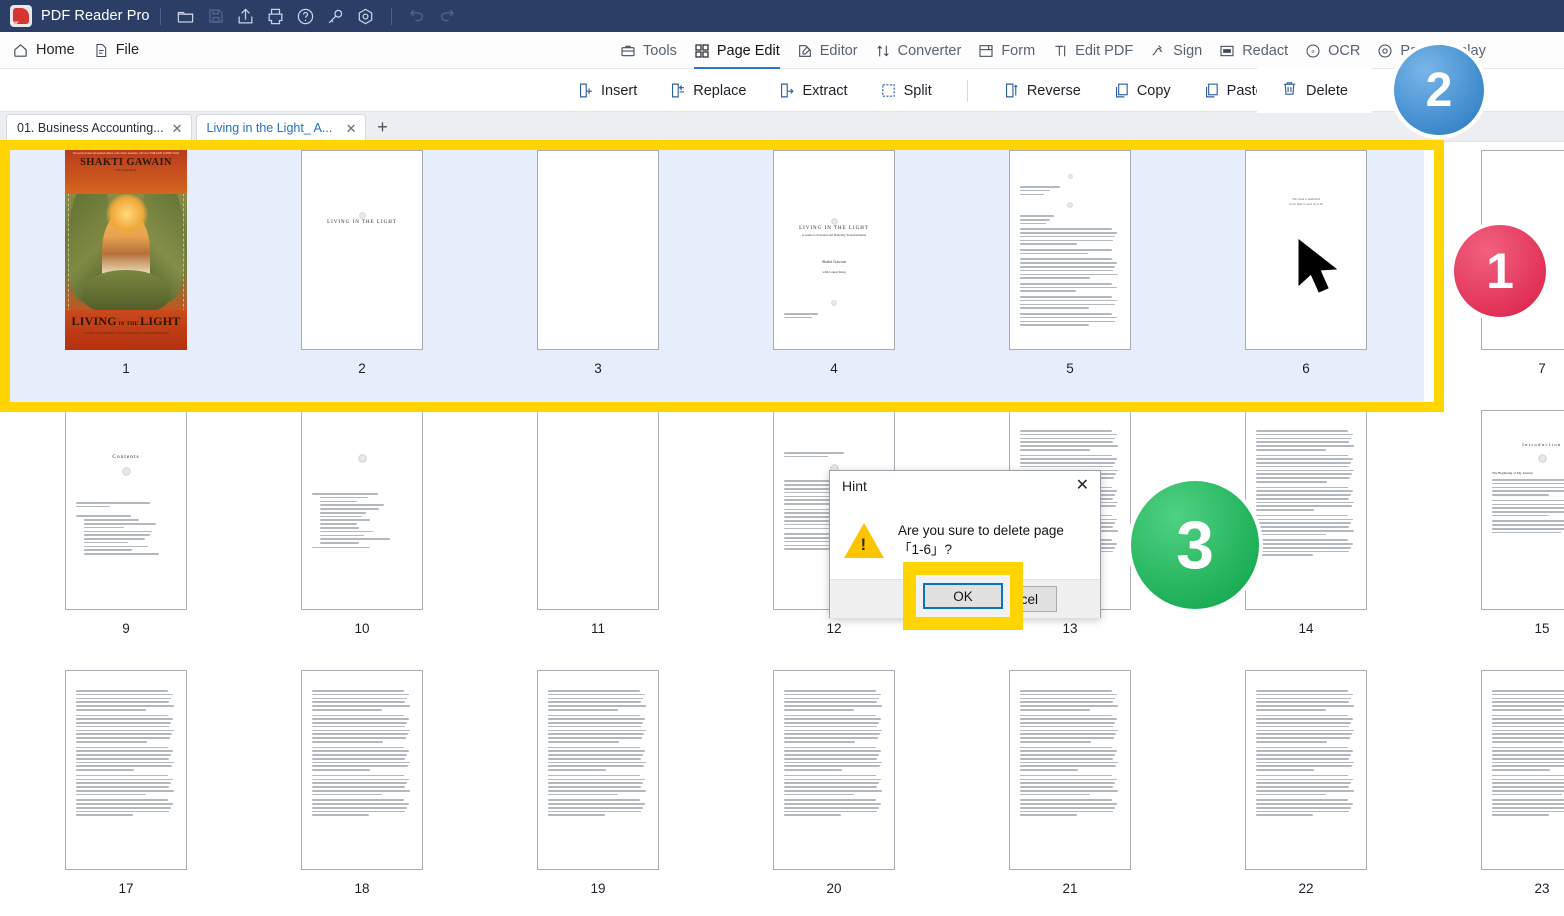 This screenshot has width=1564, height=916. I want to click on ok-button: OK, so click(963, 596).